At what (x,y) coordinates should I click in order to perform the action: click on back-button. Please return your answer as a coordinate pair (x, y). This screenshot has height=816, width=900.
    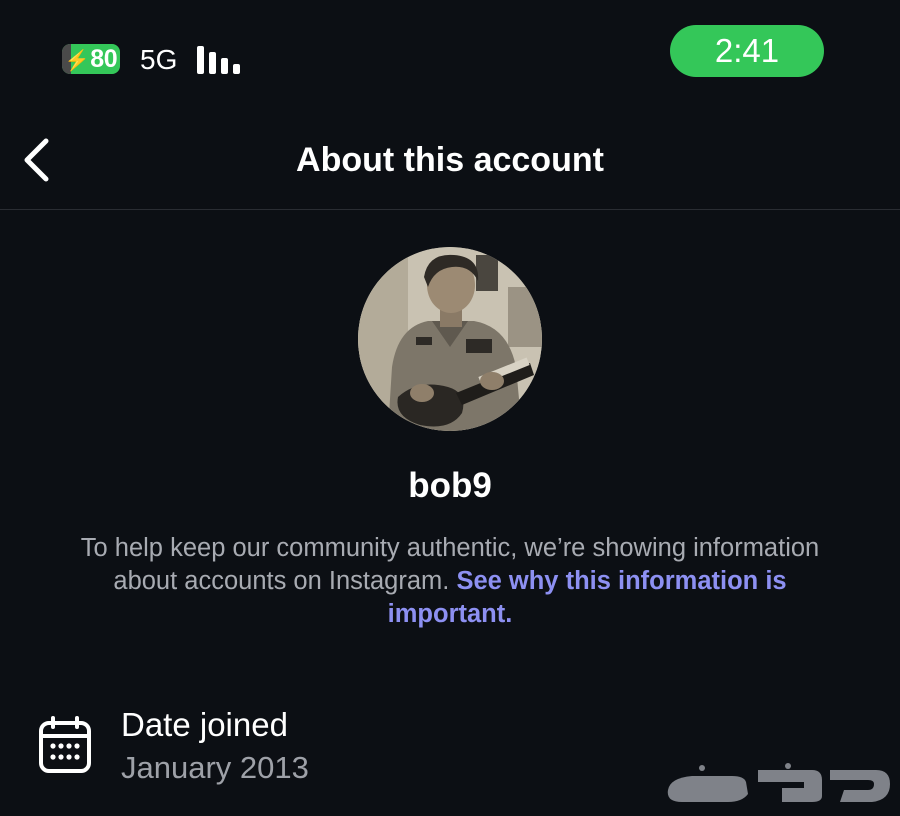
    Looking at the image, I should click on (36, 160).